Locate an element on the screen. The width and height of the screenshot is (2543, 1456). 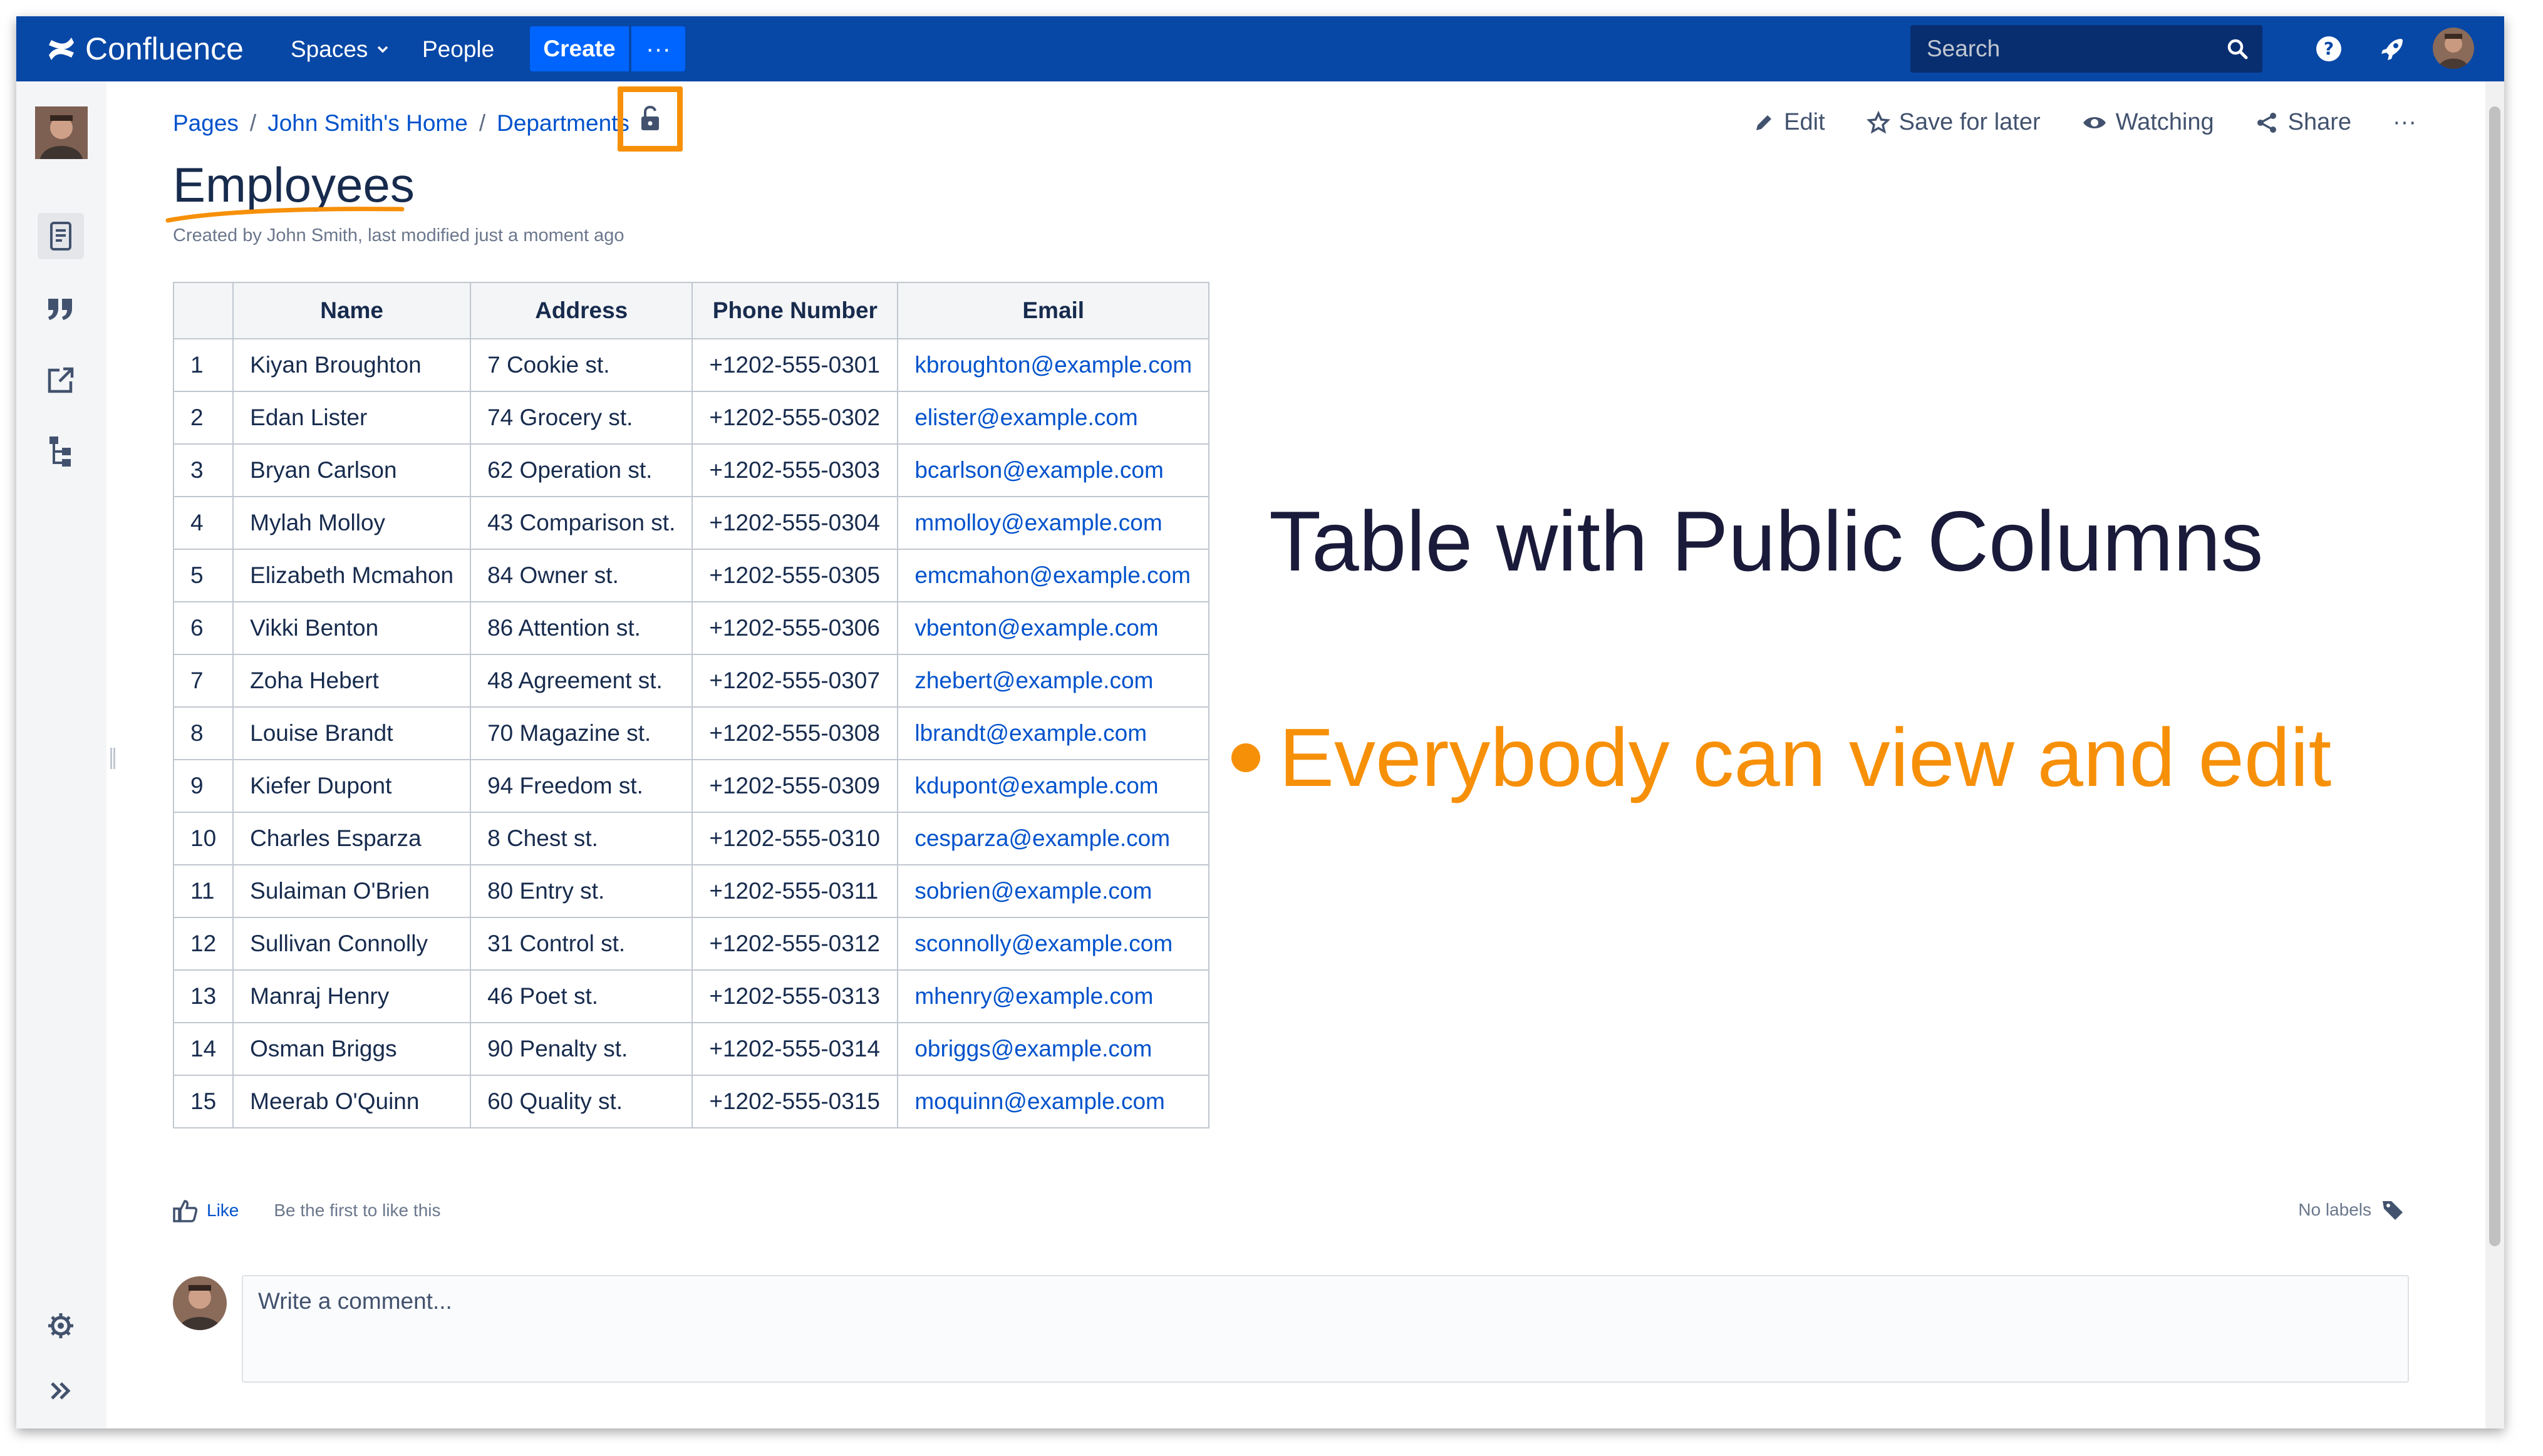
page-icon is located at coordinates (60, 236).